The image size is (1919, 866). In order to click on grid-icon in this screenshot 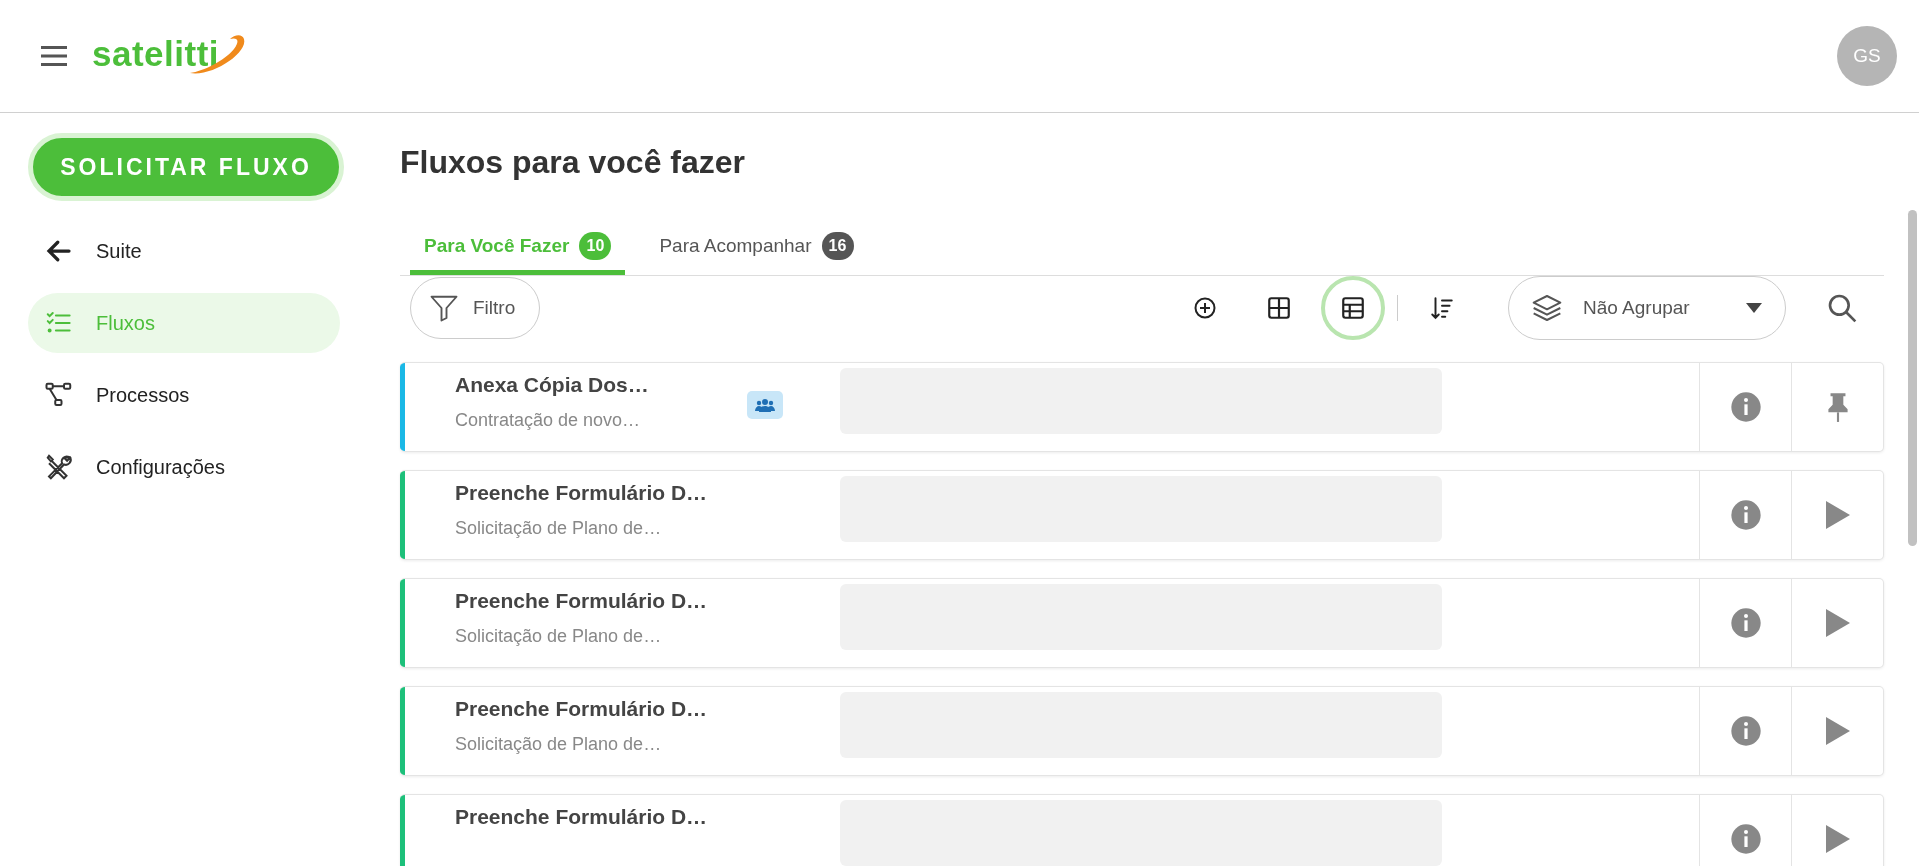, I will do `click(1279, 308)`.